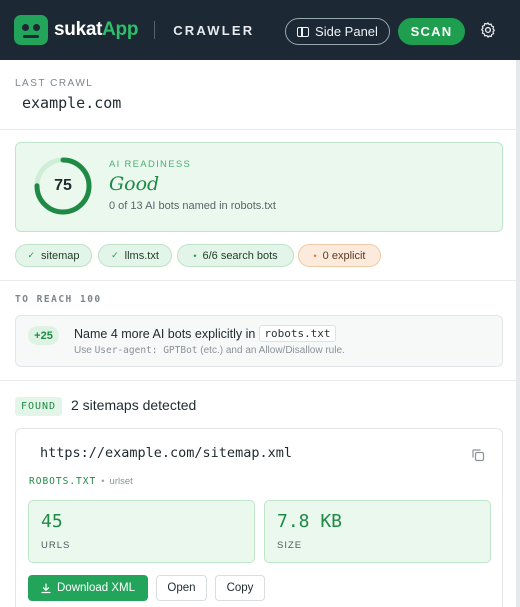 The image size is (520, 607). I want to click on gear-icon, so click(488, 30).